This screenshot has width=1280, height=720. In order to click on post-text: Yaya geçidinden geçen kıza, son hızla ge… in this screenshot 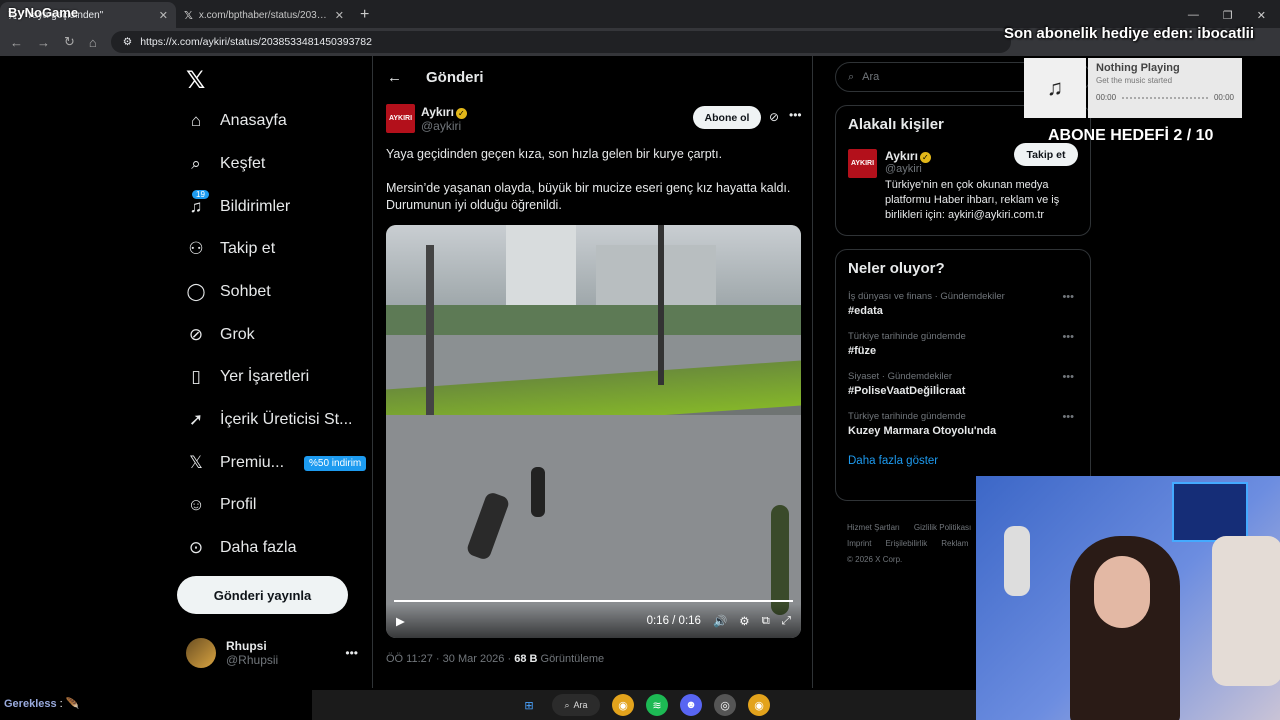, I will do `click(596, 188)`.